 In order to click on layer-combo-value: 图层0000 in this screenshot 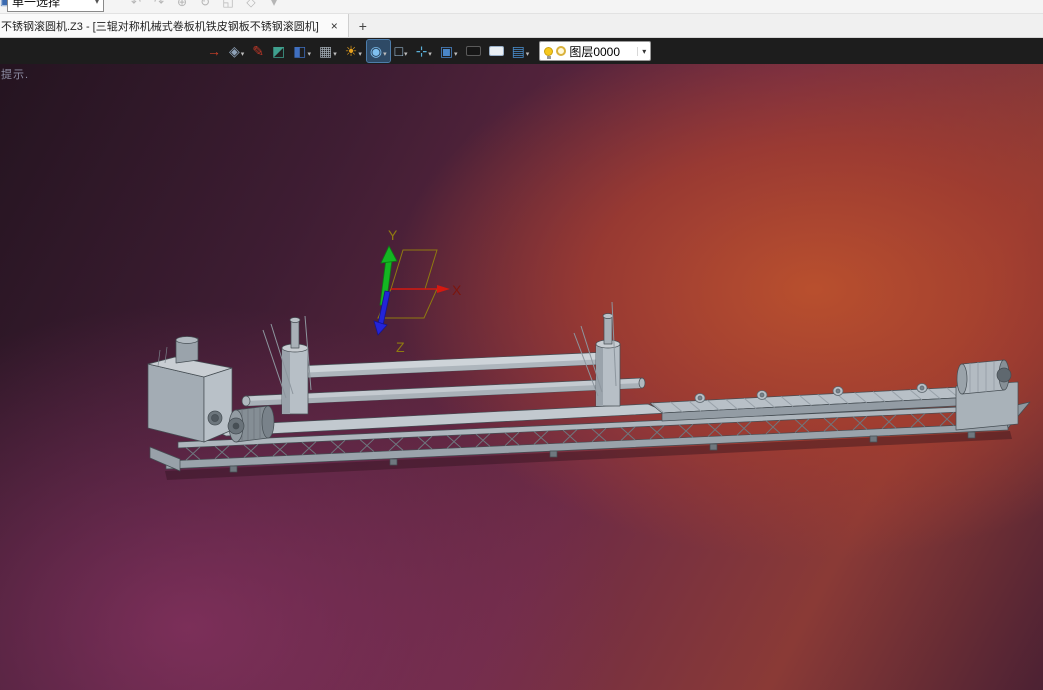, I will do `click(595, 51)`.